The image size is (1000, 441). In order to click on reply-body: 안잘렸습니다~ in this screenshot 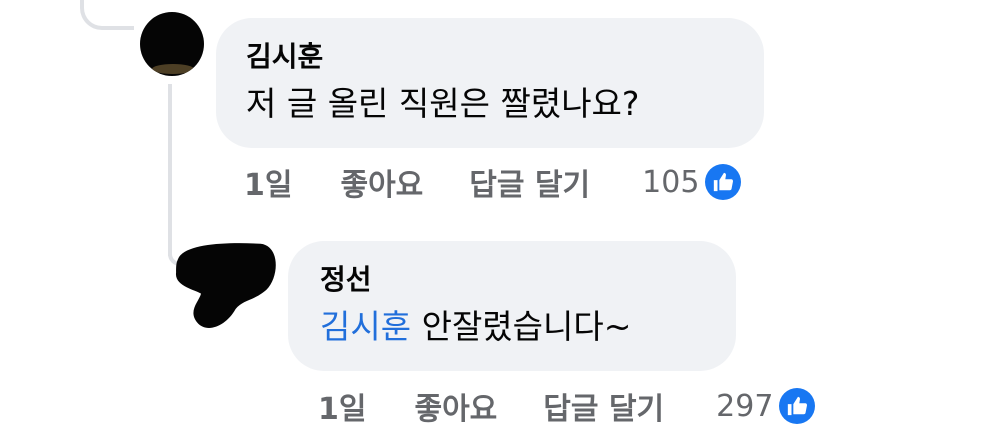, I will do `click(521, 326)`.